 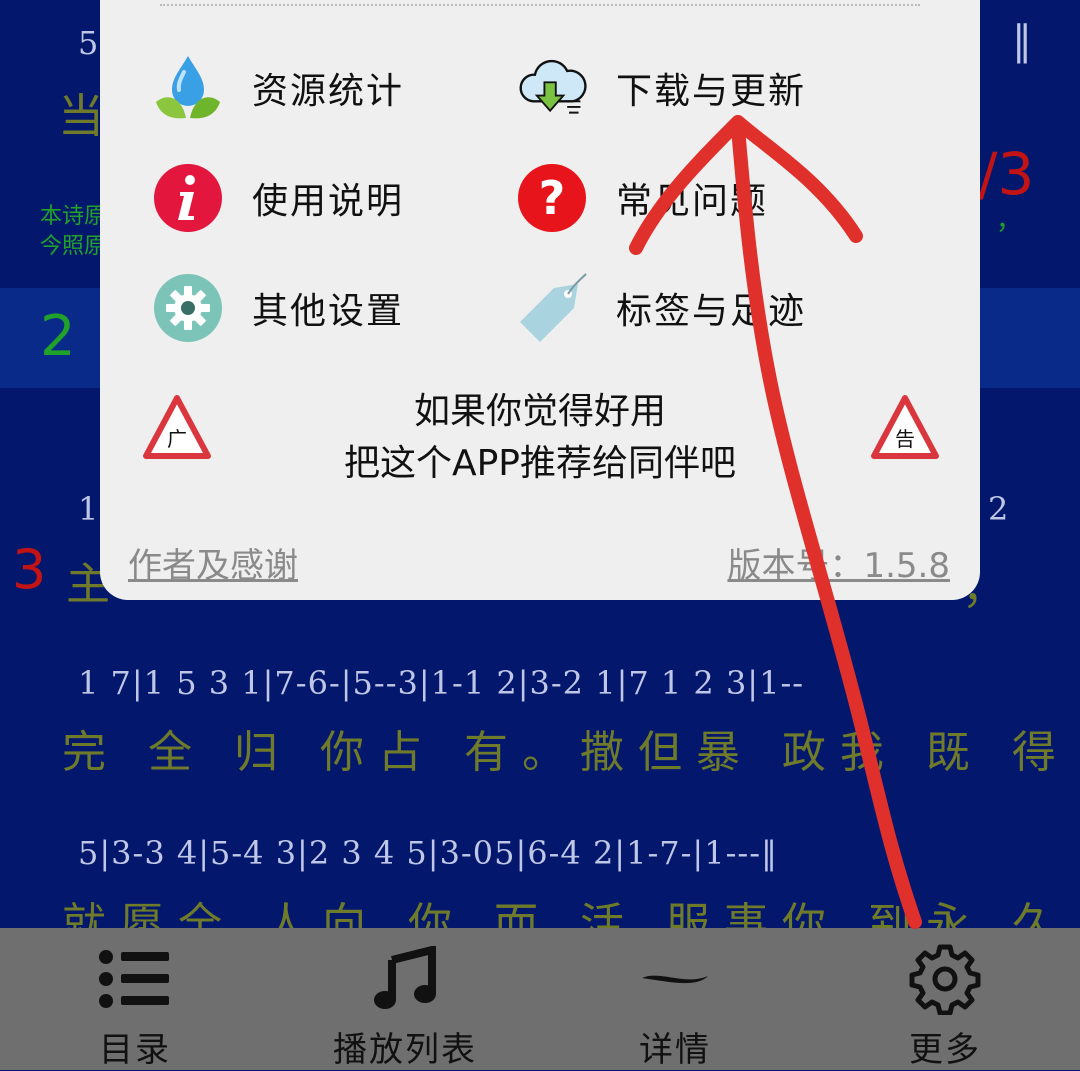 I want to click on version-link: 版本号：1.5.8, so click(x=838, y=562).